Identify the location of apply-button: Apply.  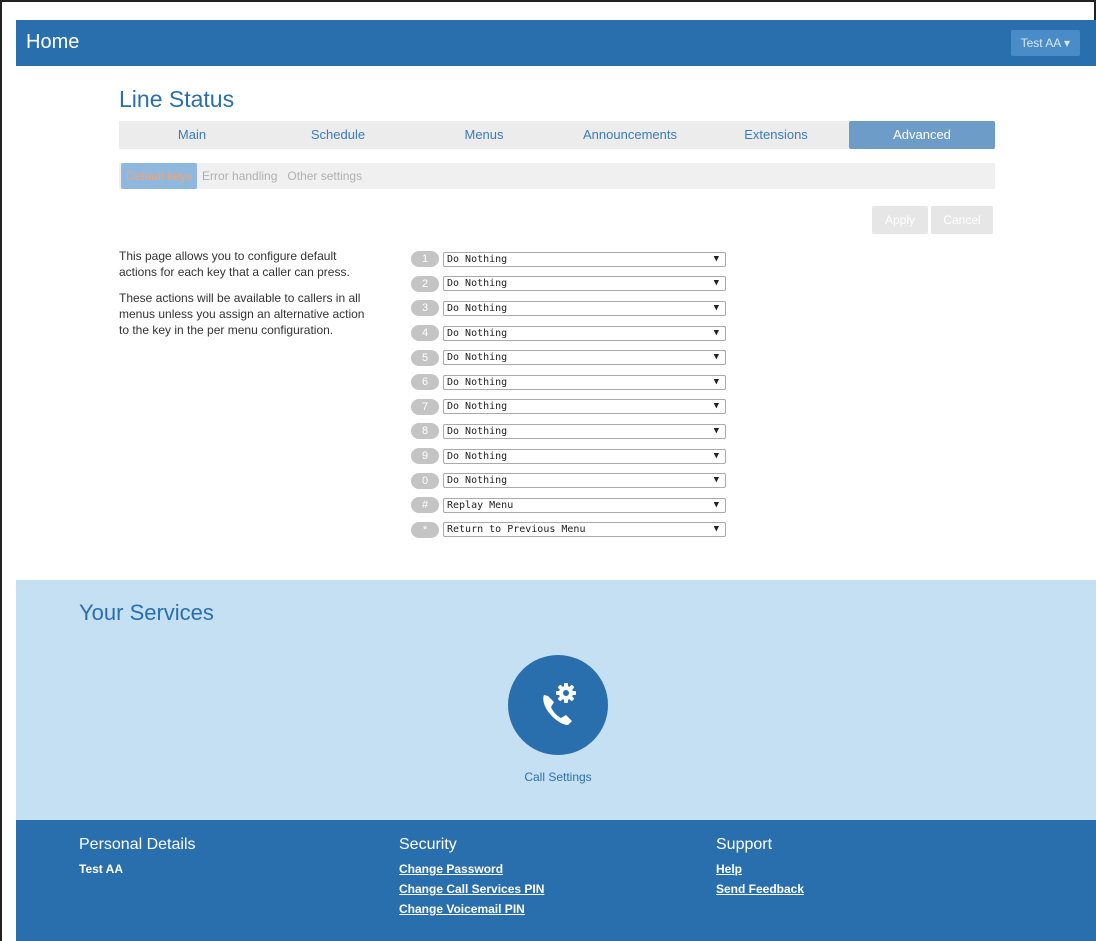
(900, 220).